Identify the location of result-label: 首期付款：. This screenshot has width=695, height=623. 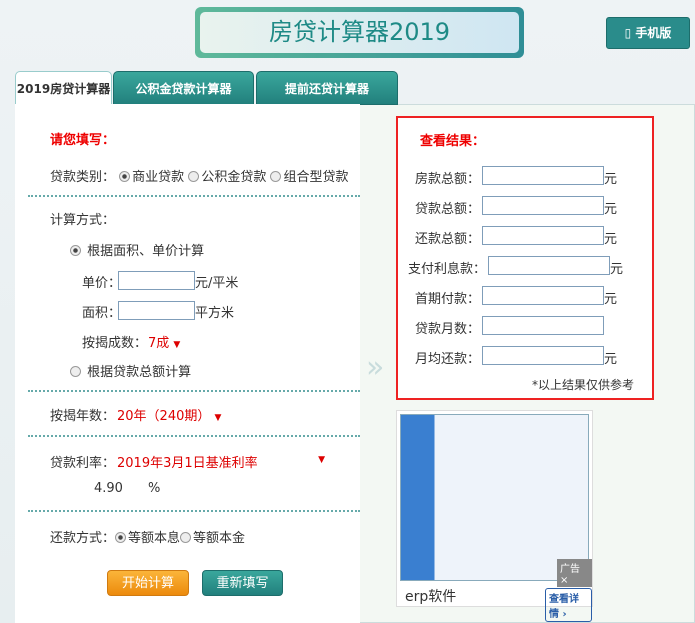
(447, 299).